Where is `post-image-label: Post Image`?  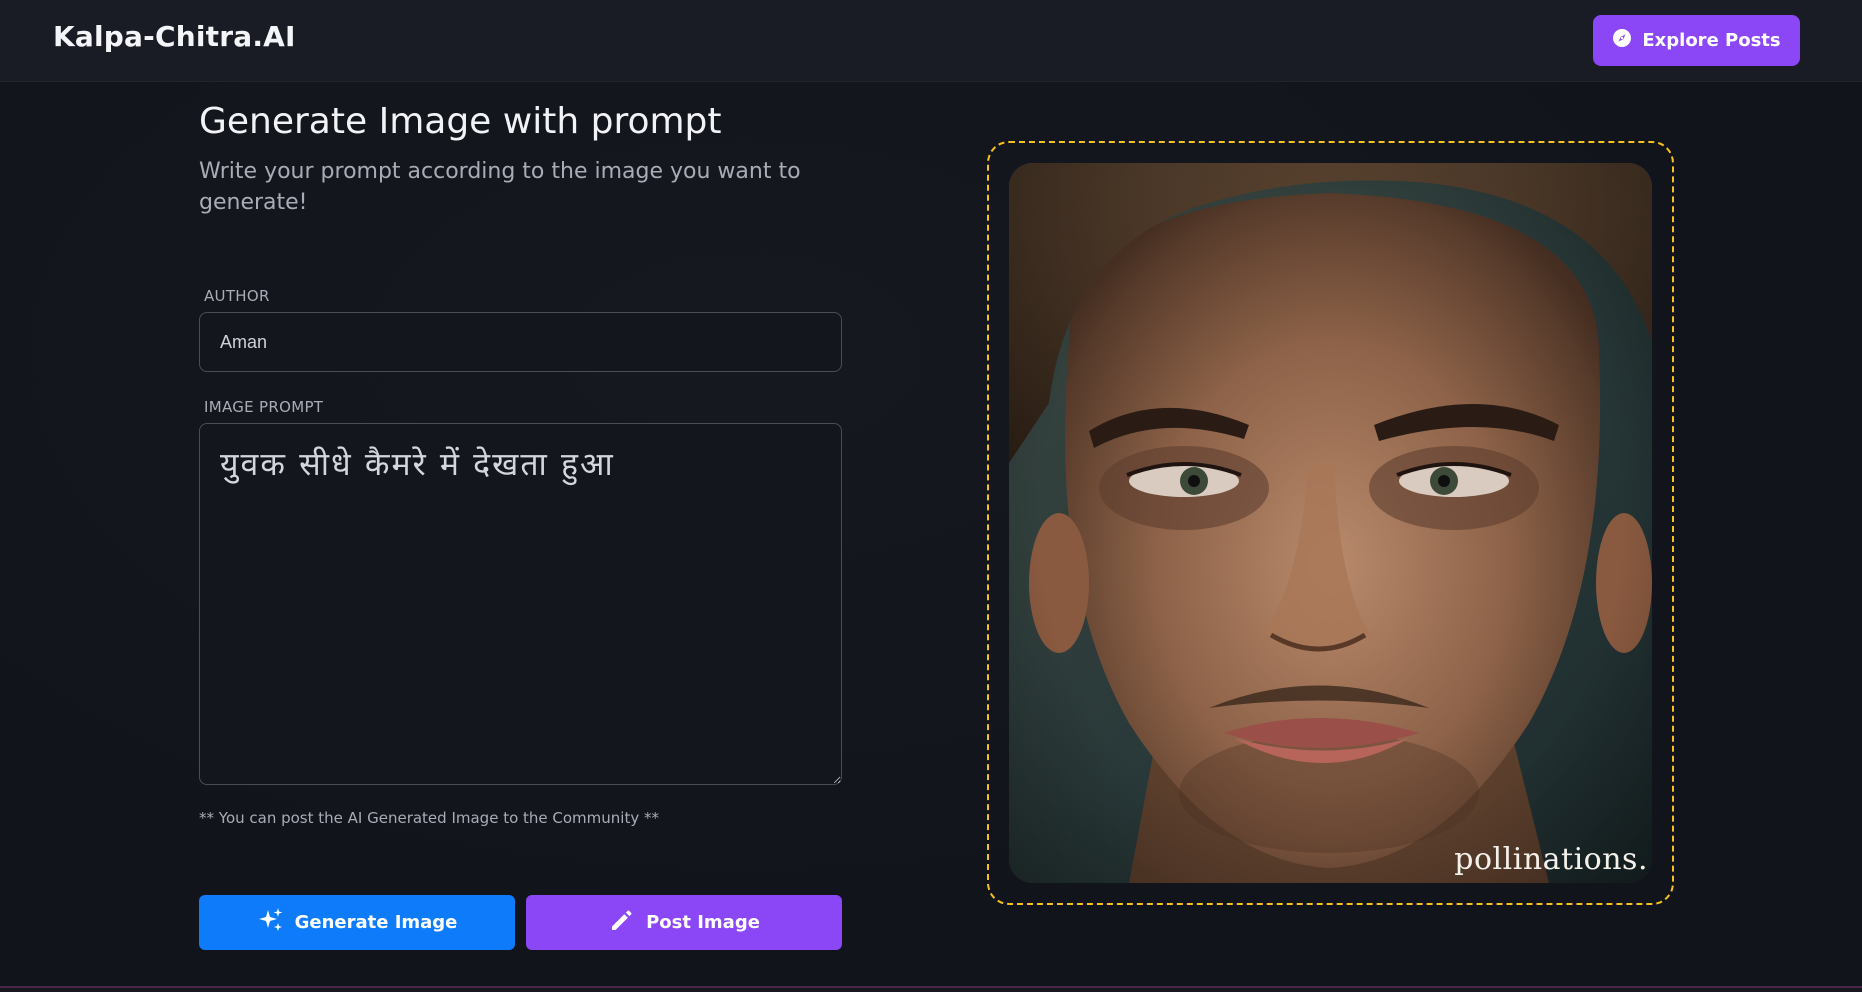 post-image-label: Post Image is located at coordinates (703, 922).